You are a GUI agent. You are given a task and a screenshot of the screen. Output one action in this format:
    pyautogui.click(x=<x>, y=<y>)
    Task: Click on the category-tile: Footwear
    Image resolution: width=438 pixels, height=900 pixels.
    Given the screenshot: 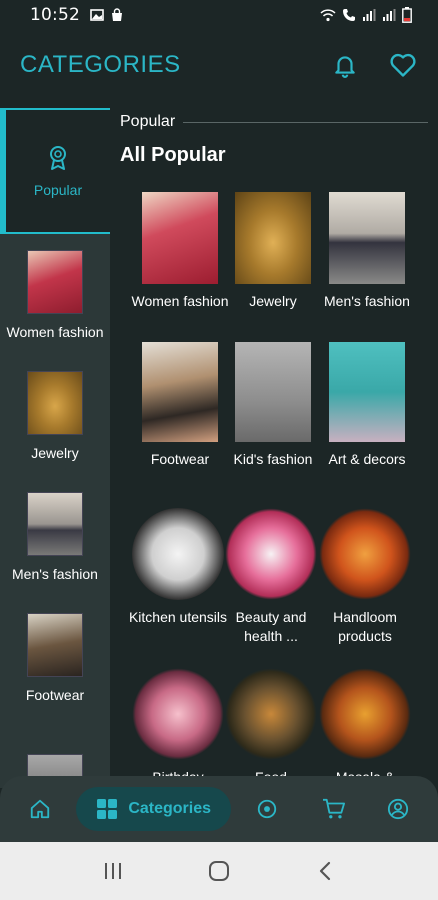 What is the action you would take?
    pyautogui.click(x=180, y=405)
    